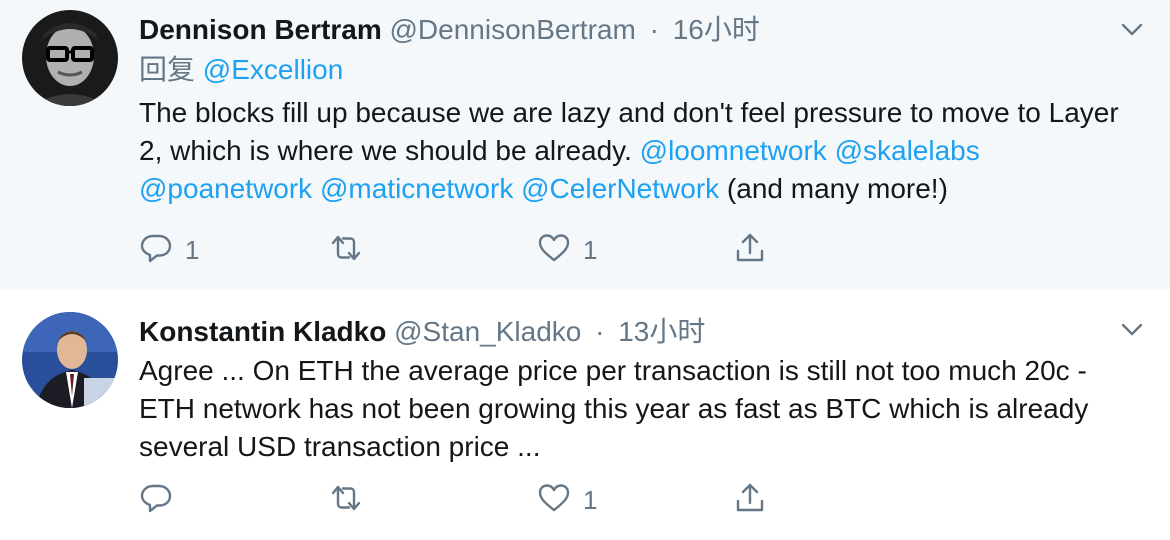 This screenshot has height=540, width=1170. Describe the element at coordinates (833, 188) in the screenshot. I see `tweet-text-part: (and many more!)` at that location.